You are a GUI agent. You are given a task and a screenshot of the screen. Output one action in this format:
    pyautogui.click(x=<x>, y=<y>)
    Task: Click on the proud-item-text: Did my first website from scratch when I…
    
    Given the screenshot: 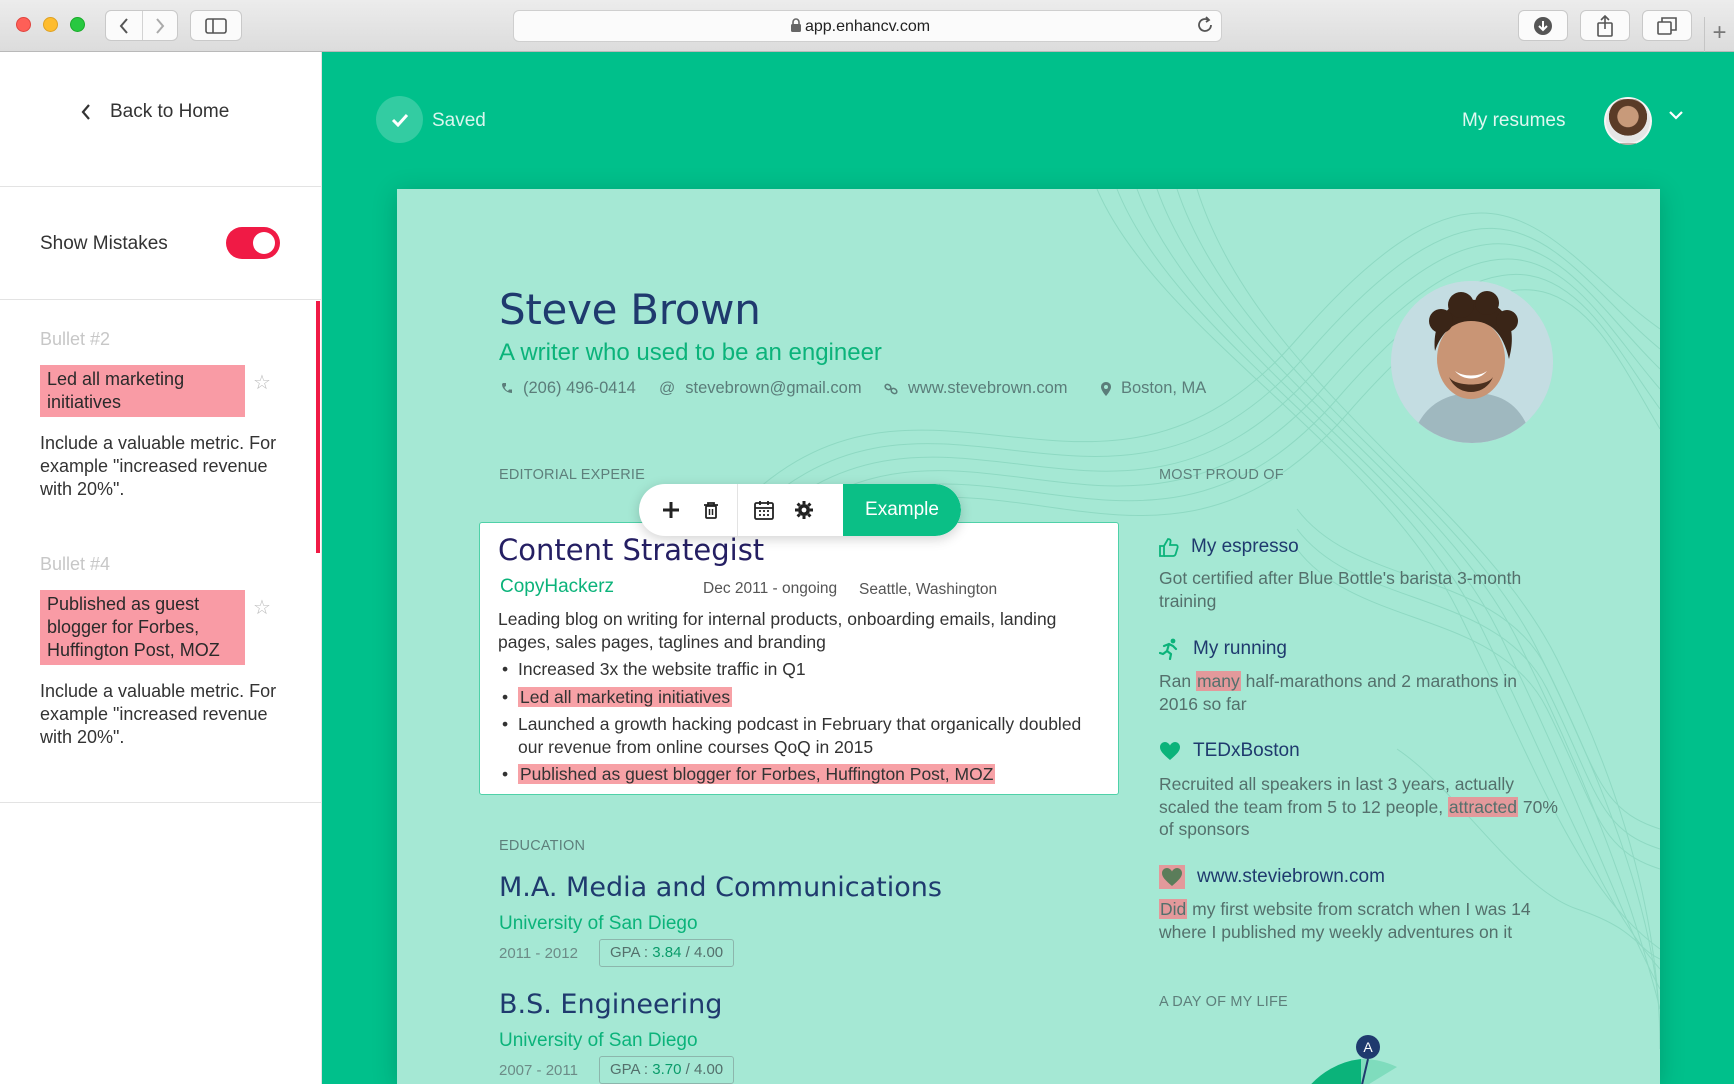 What is the action you would take?
    pyautogui.click(x=1359, y=920)
    